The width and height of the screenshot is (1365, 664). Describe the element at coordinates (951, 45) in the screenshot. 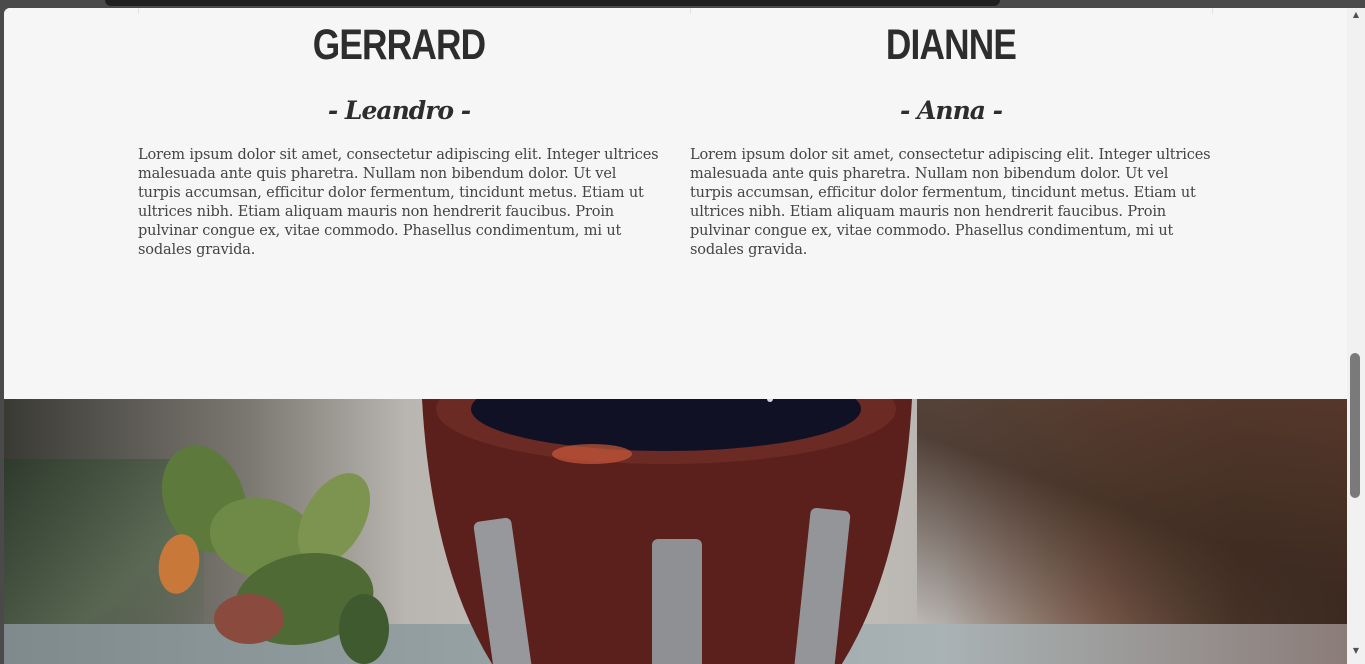

I see `member-name: DIANNE` at that location.